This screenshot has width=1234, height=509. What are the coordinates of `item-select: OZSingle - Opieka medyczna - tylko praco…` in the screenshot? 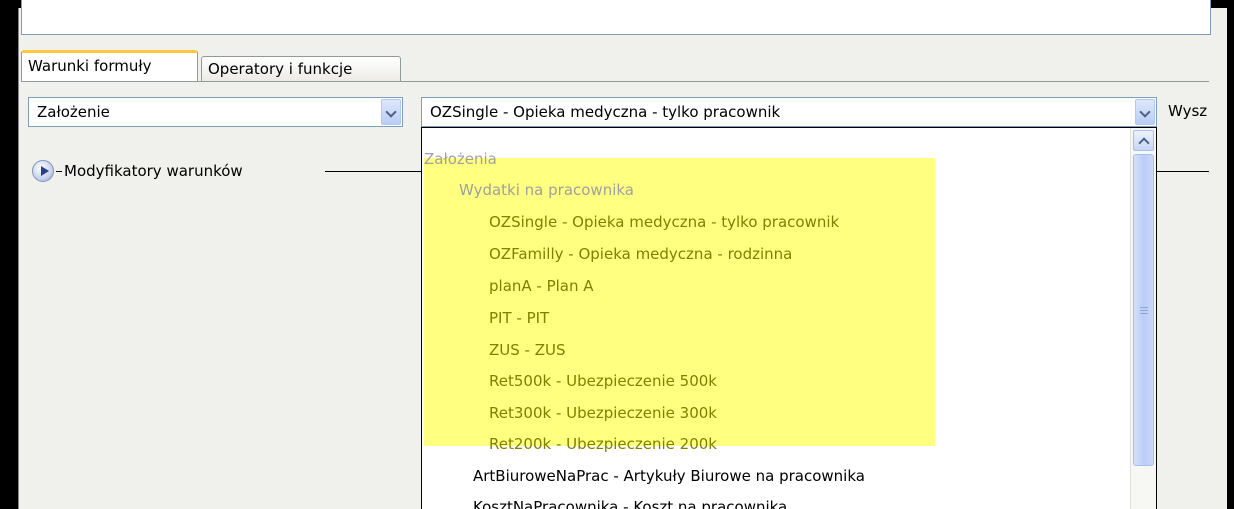 It's located at (789, 112).